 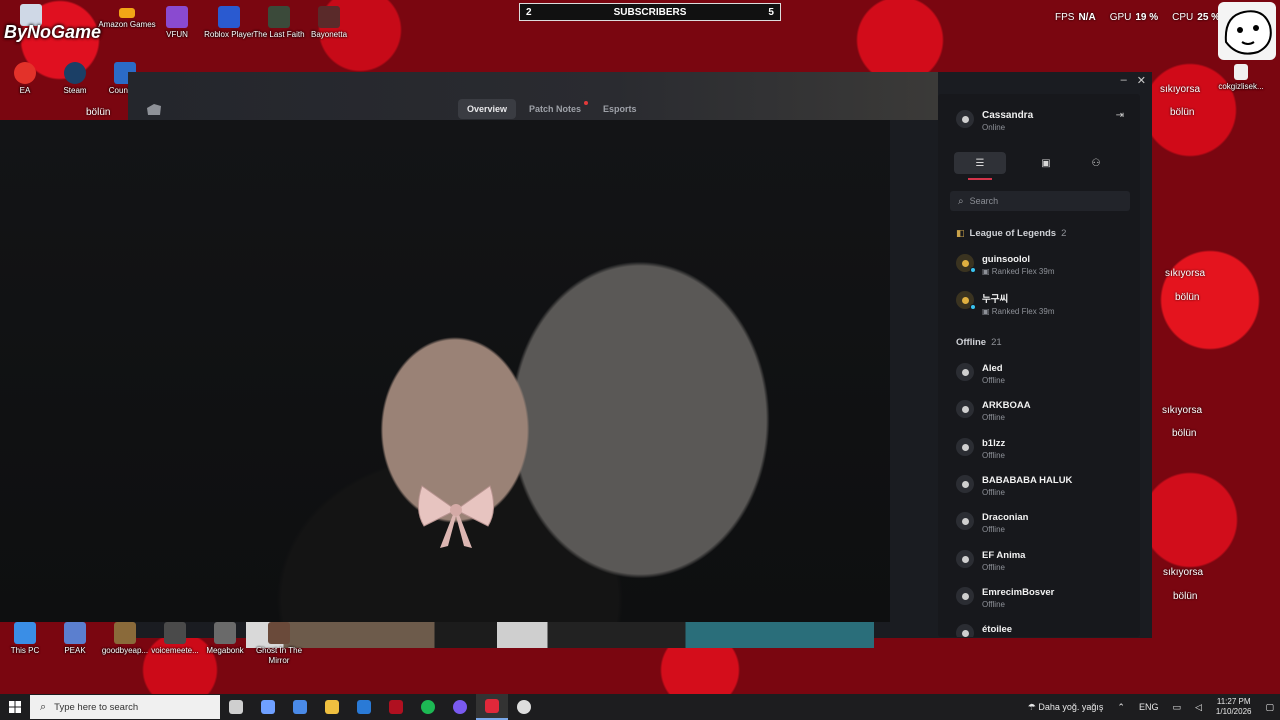 I want to click on add-friend-icon: ⚇, so click(x=1096, y=163).